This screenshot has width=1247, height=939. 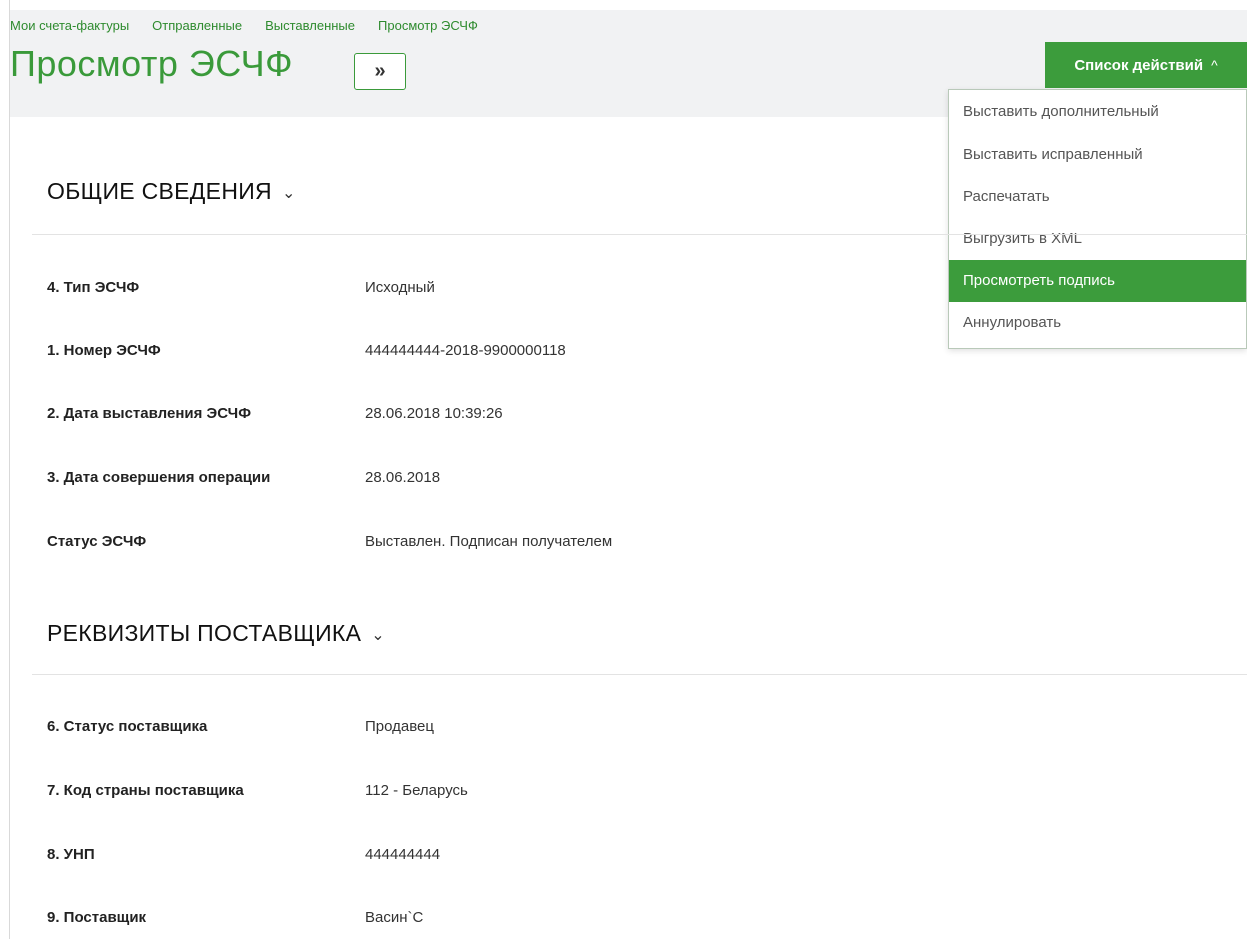 What do you see at coordinates (1097, 197) in the screenshot?
I see `menu-item-print: Распечатать` at bounding box center [1097, 197].